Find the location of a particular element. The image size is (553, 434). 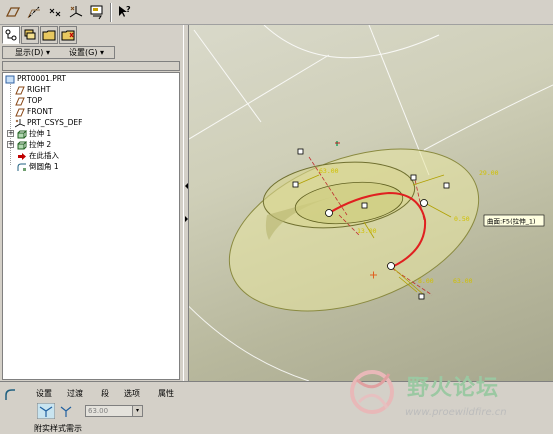

insert-here-icon is located at coordinates (22, 156).